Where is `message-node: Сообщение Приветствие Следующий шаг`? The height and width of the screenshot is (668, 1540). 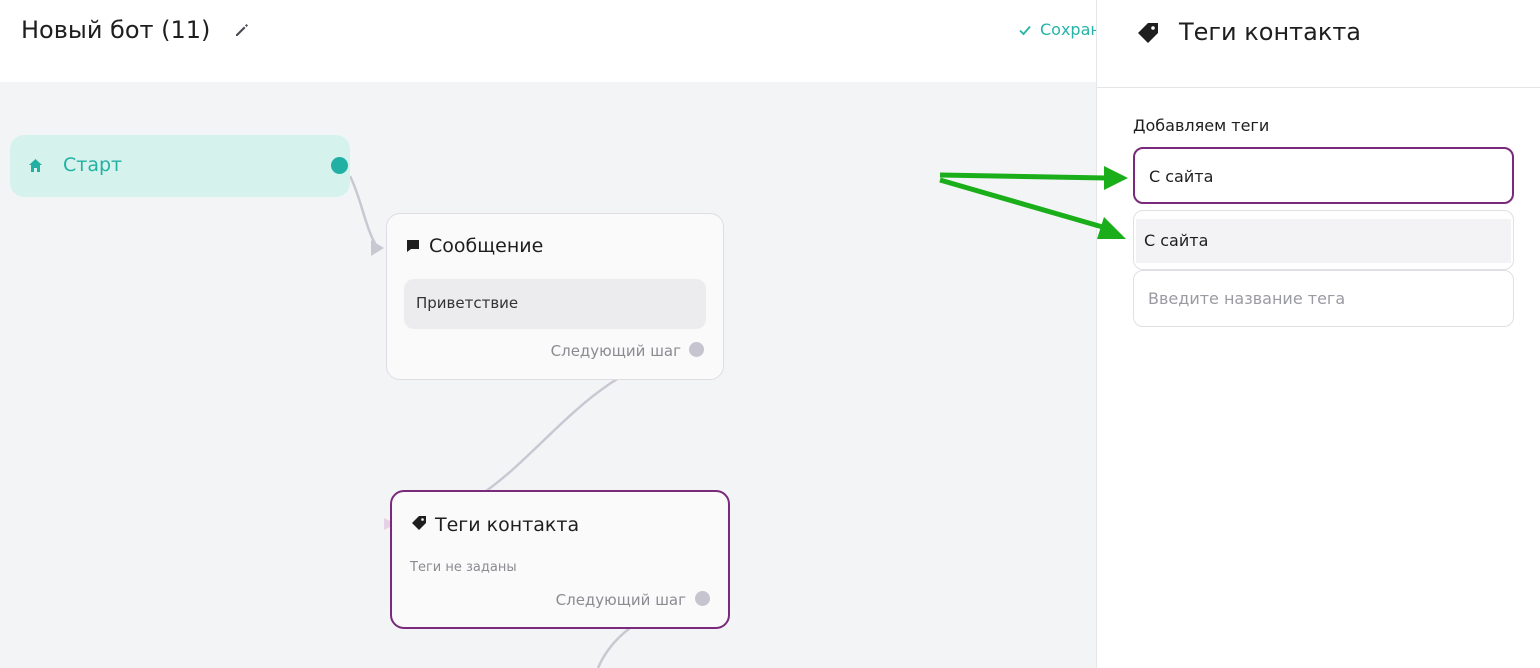 message-node: Сообщение Приветствие Следующий шаг is located at coordinates (555, 296).